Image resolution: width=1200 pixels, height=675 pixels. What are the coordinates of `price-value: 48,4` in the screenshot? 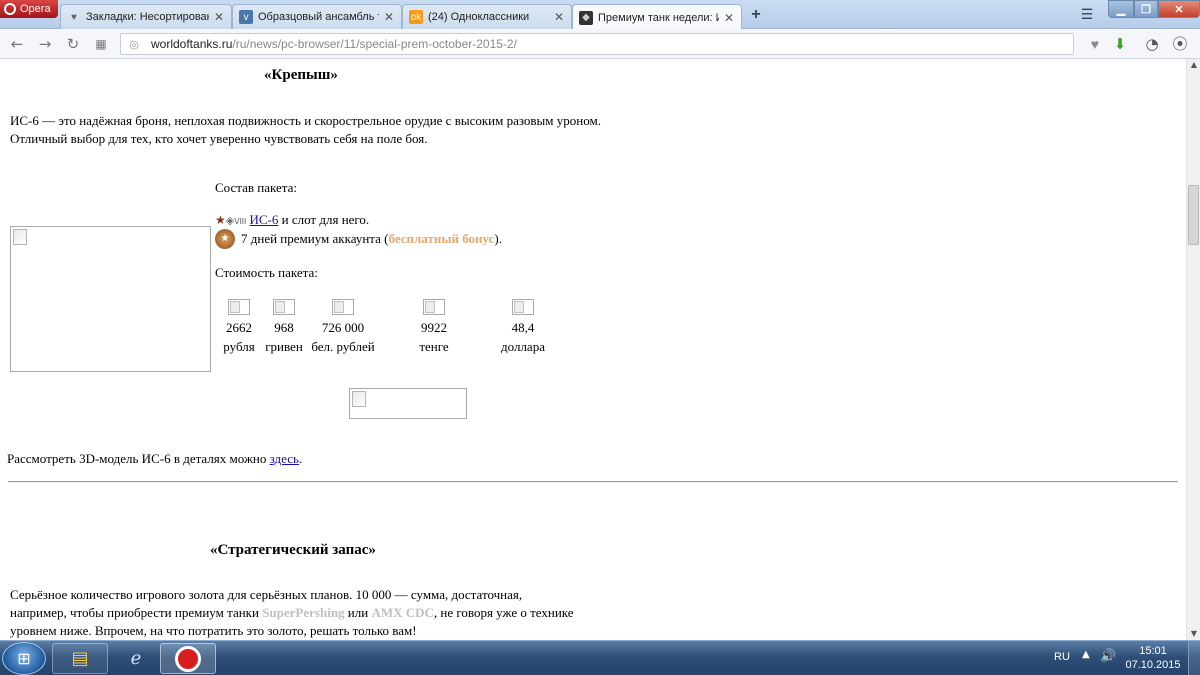 It's located at (523, 327).